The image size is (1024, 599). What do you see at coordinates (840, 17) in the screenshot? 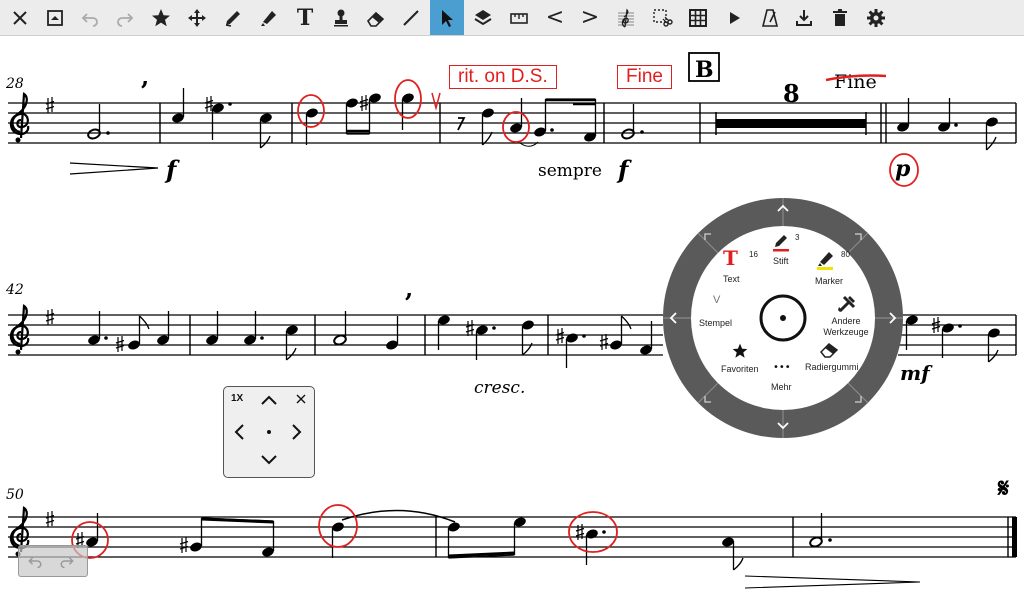
I see `delete-icon` at bounding box center [840, 17].